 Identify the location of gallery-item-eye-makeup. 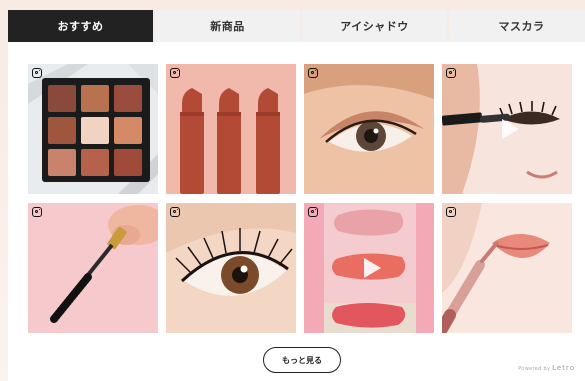
(369, 129).